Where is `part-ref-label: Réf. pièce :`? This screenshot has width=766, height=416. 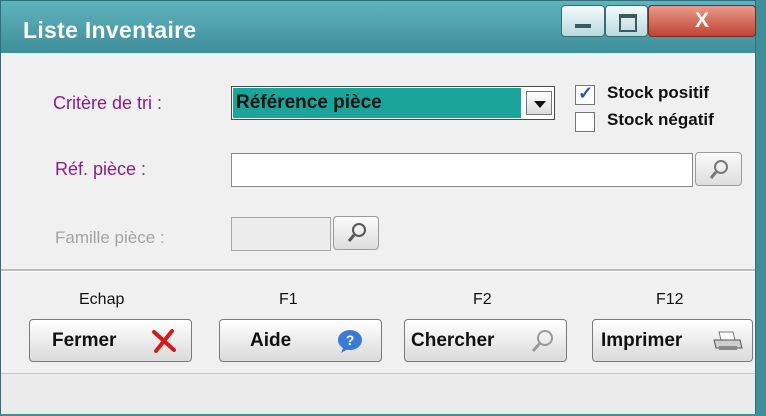 part-ref-label: Réf. pièce : is located at coordinates (101, 169).